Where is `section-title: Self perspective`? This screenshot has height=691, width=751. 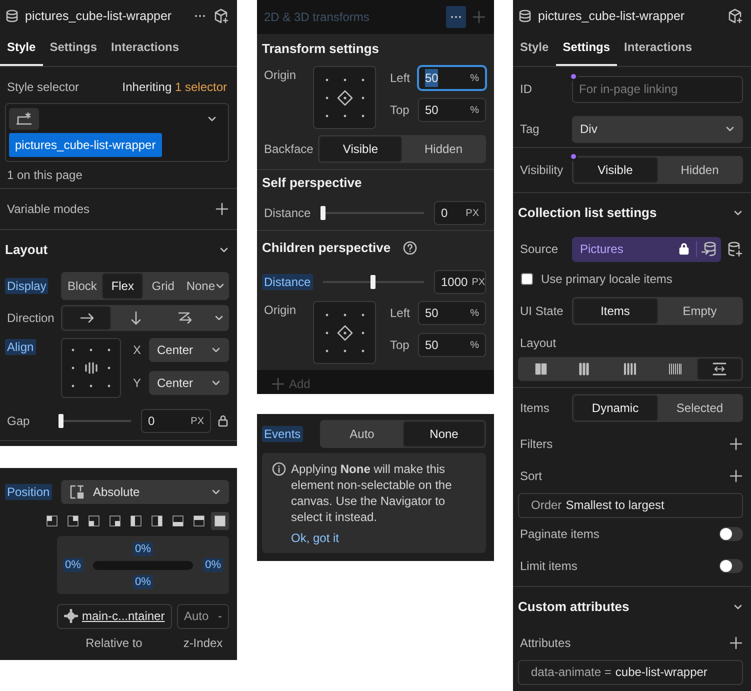 section-title: Self perspective is located at coordinates (312, 183).